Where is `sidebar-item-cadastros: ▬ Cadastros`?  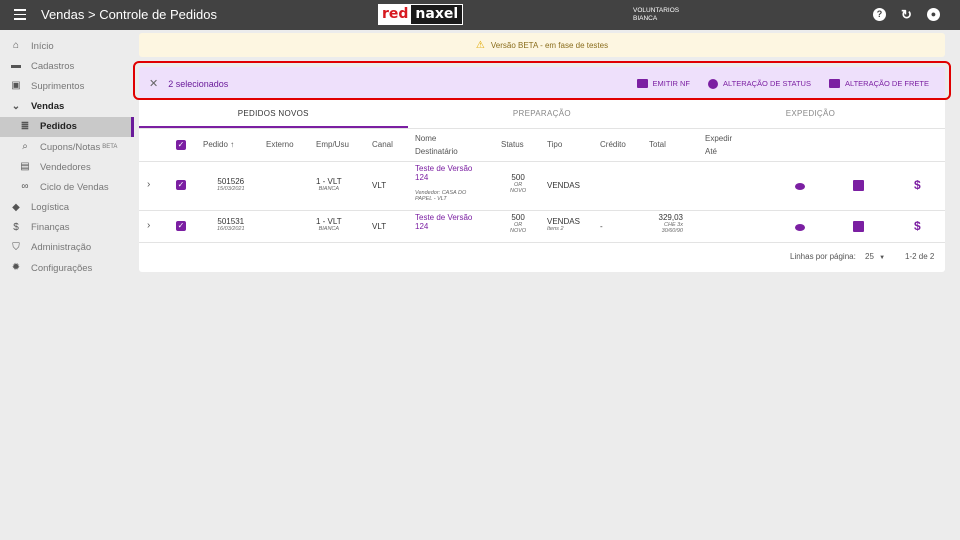
sidebar-item-cadastros: ▬ Cadastros is located at coordinates (67, 66).